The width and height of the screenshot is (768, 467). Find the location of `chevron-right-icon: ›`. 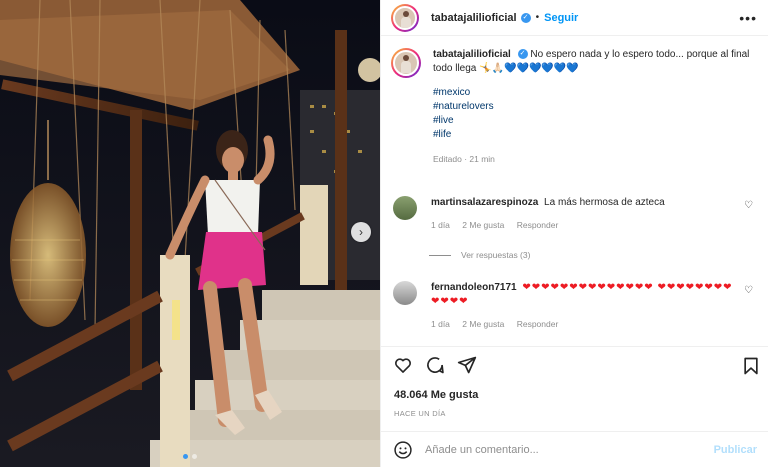

chevron-right-icon: › is located at coordinates (361, 232).